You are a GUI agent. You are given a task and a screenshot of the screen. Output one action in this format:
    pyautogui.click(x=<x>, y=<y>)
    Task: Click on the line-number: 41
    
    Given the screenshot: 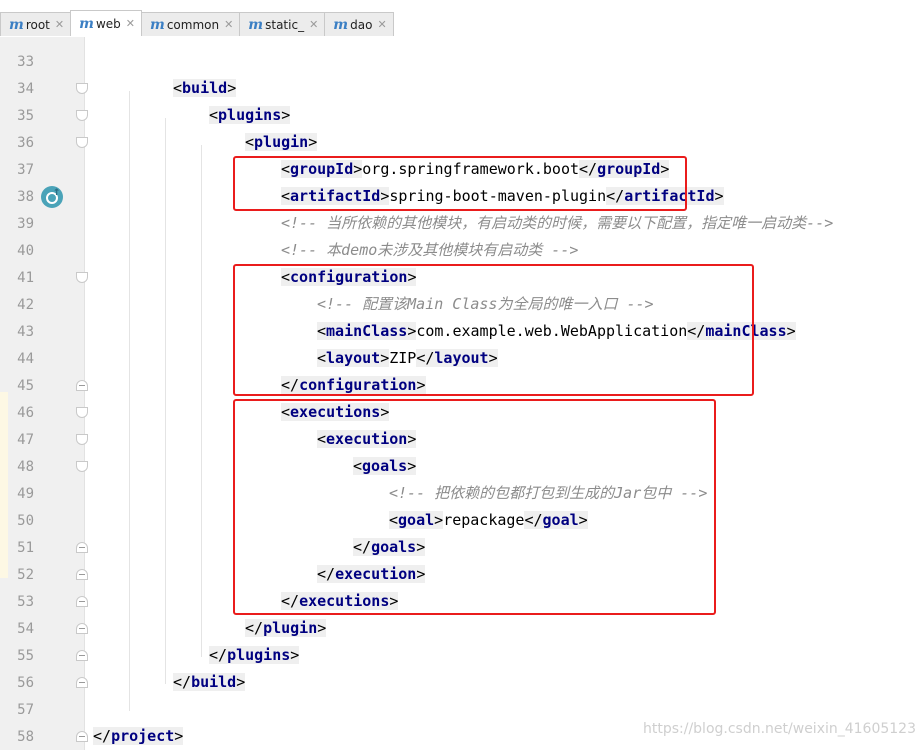 What is the action you would take?
    pyautogui.click(x=25, y=278)
    